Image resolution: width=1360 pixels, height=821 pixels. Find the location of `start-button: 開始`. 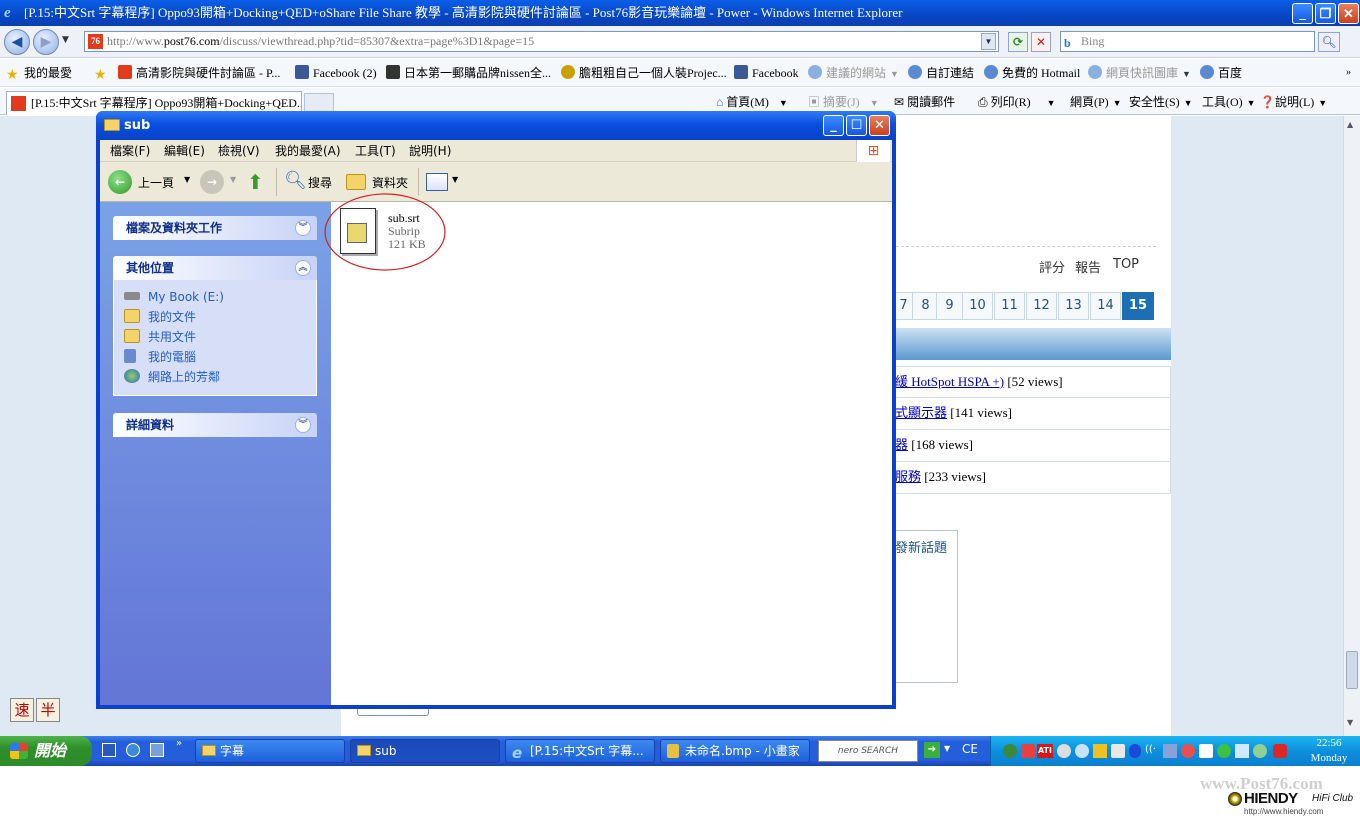

start-button: 開始 is located at coordinates (46, 751).